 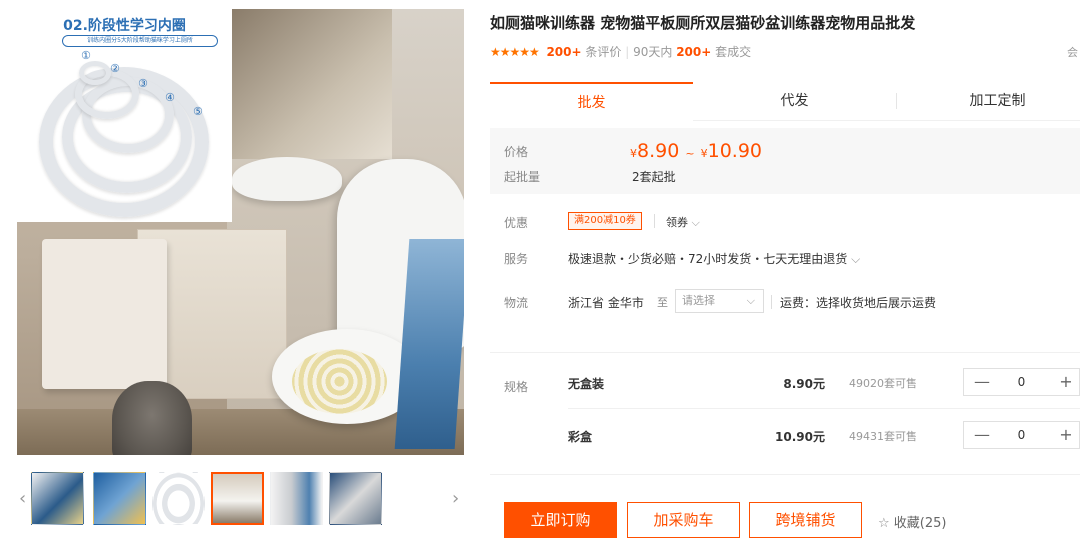 I want to click on ship-to-label: 至, so click(x=662, y=302).